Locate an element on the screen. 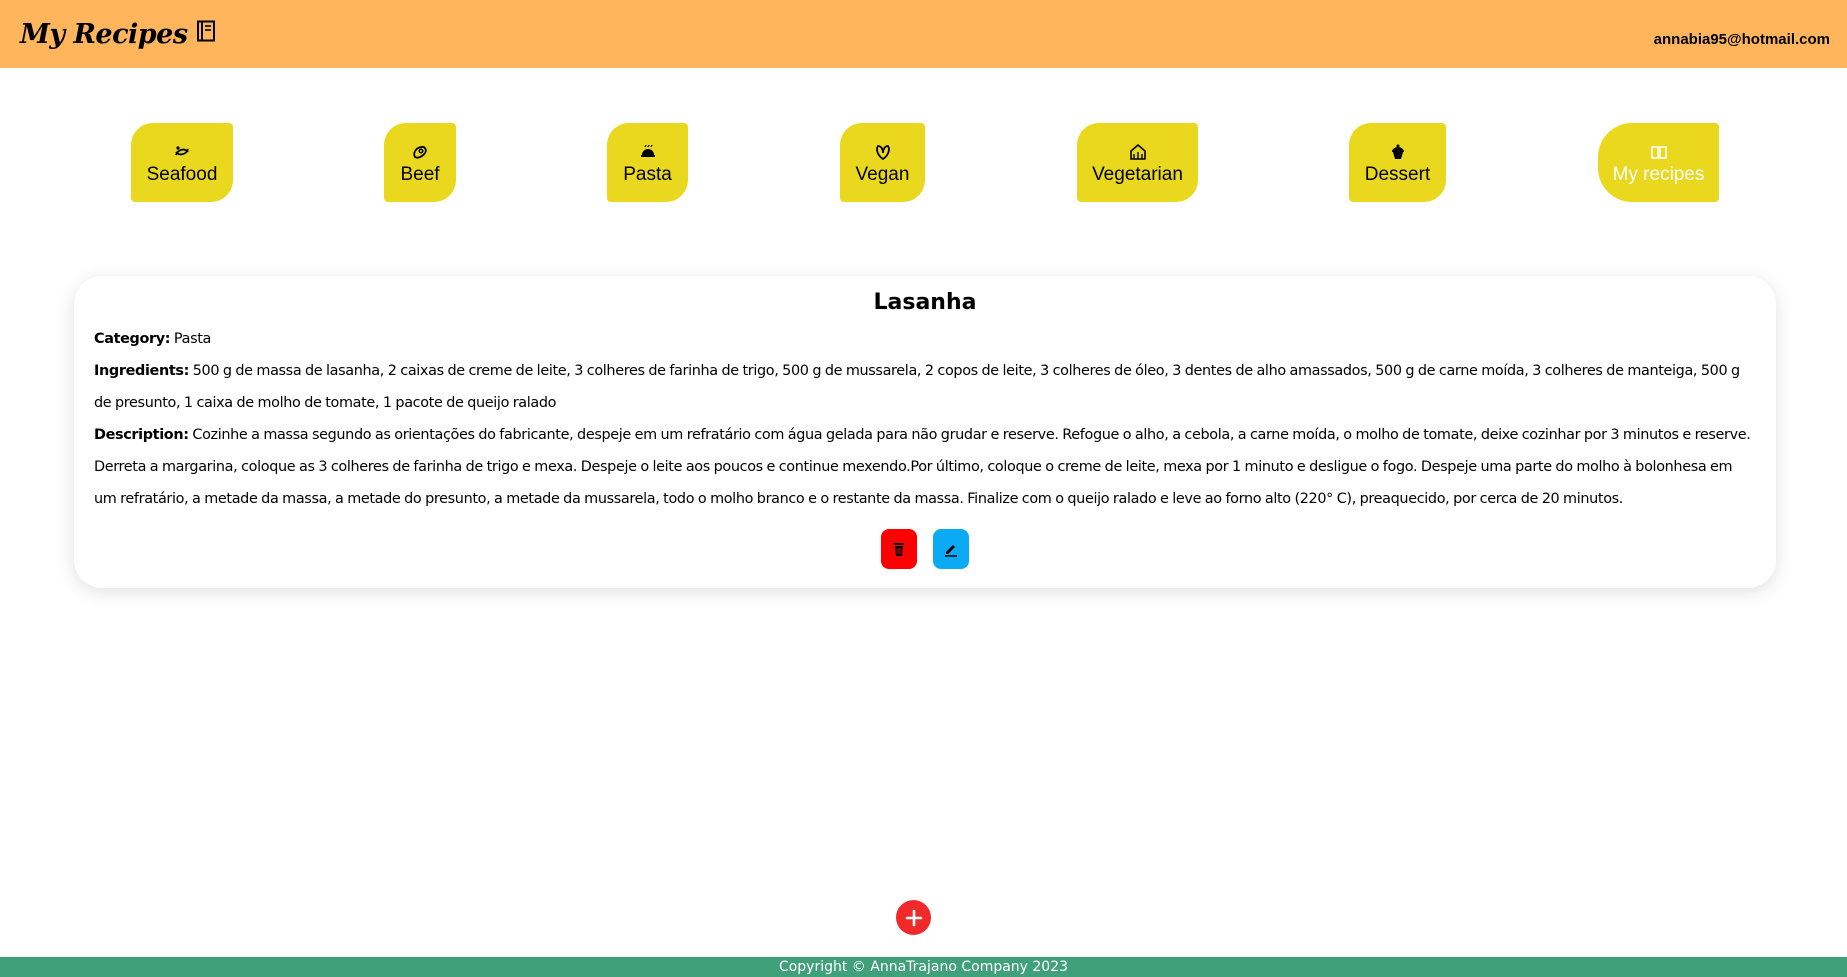  category-label: Vegetarian is located at coordinates (1137, 174).